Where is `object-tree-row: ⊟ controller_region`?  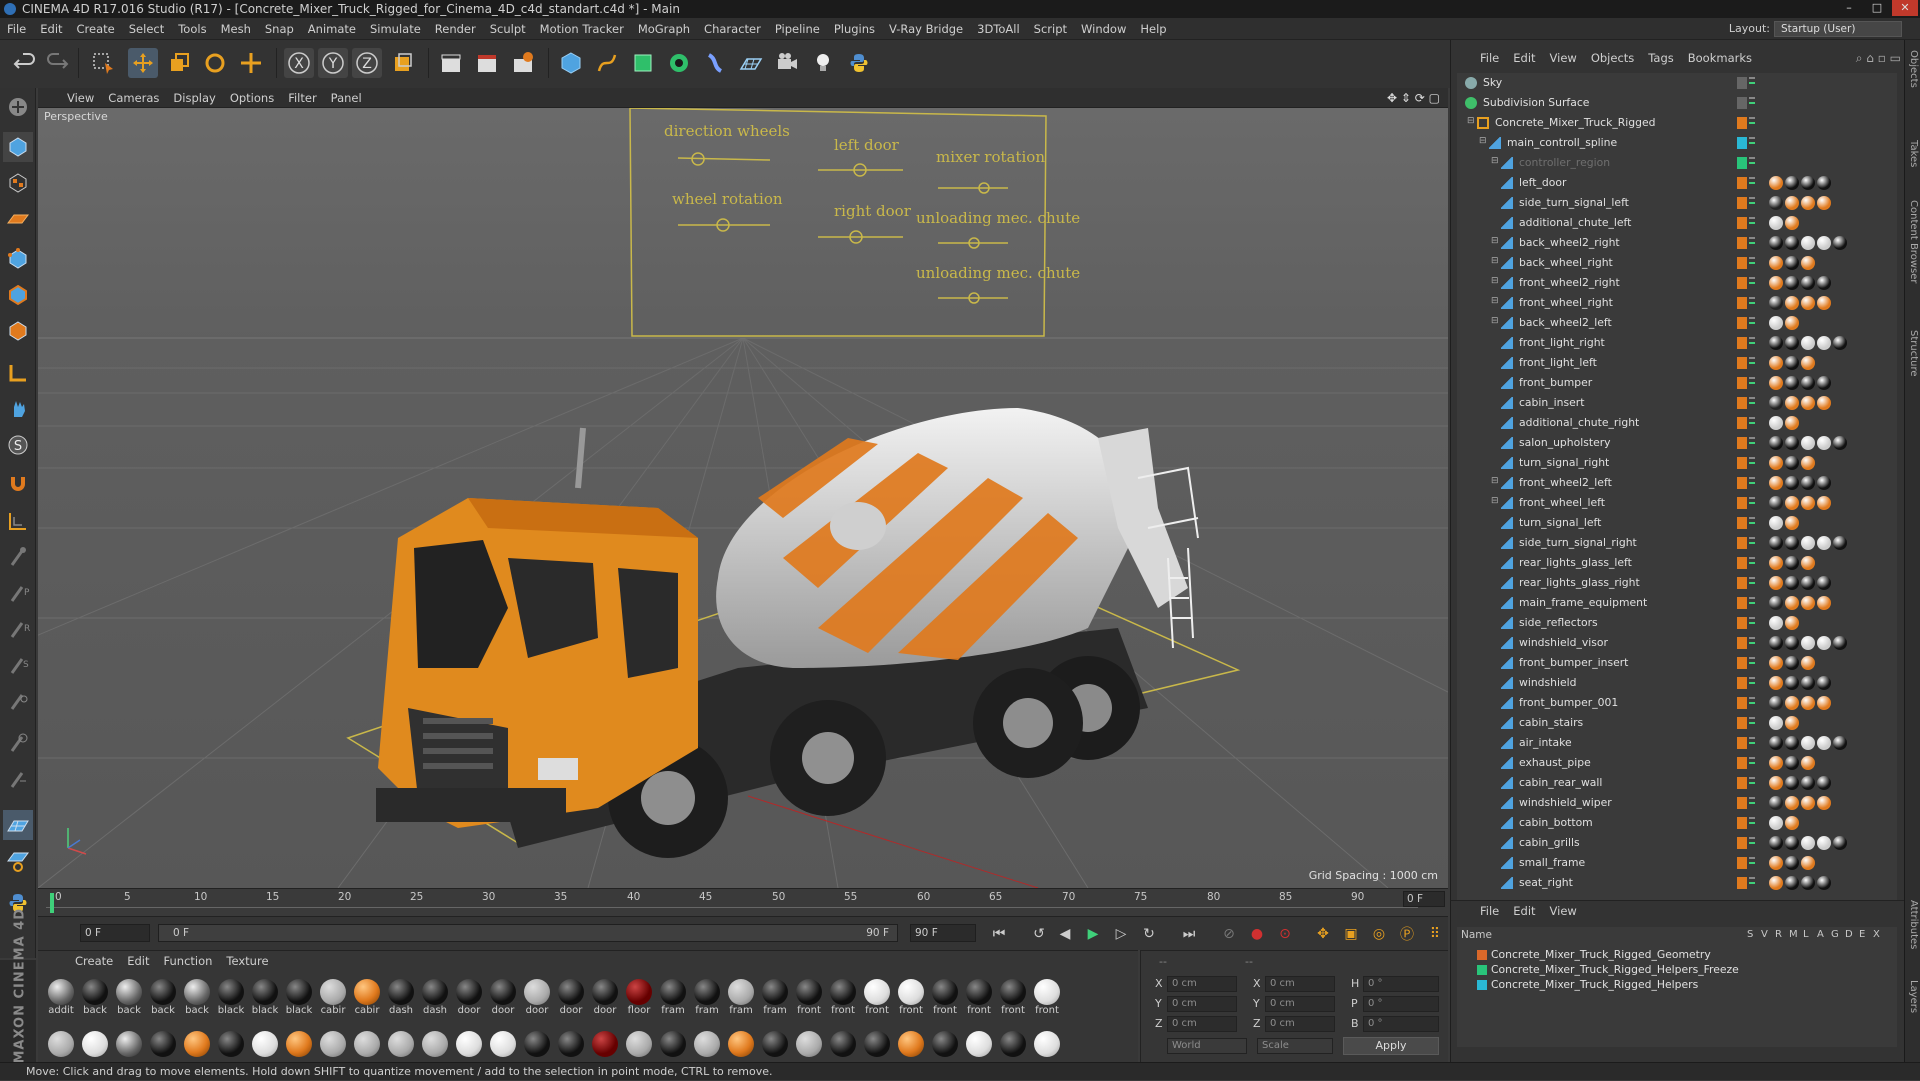 object-tree-row: ⊟ controller_region is located at coordinates (1677, 163).